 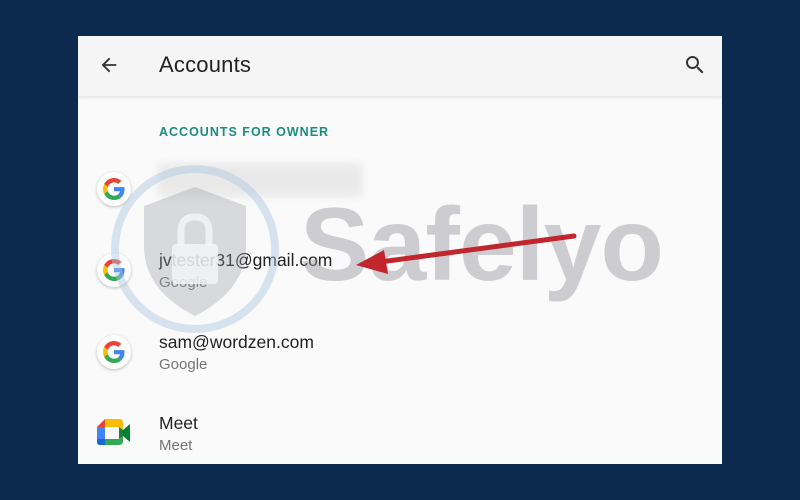 What do you see at coordinates (114, 433) in the screenshot?
I see `google-meet-icon` at bounding box center [114, 433].